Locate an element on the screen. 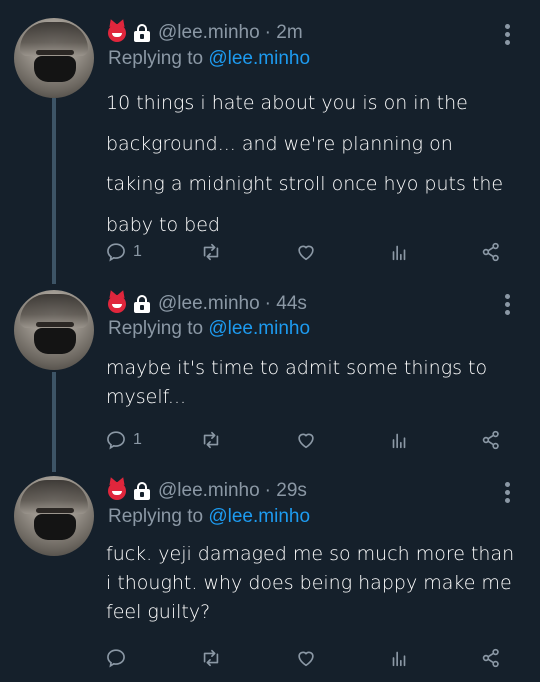 The height and width of the screenshot is (682, 540). tweet-actions is located at coordinates (305, 658).